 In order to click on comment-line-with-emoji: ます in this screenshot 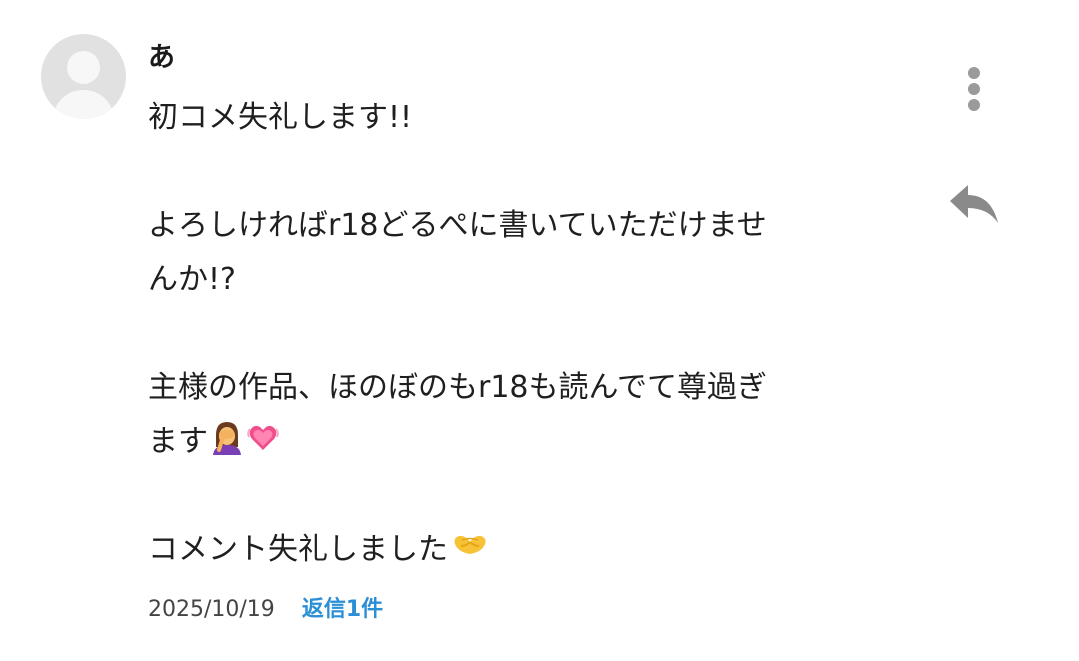, I will do `click(528, 442)`.